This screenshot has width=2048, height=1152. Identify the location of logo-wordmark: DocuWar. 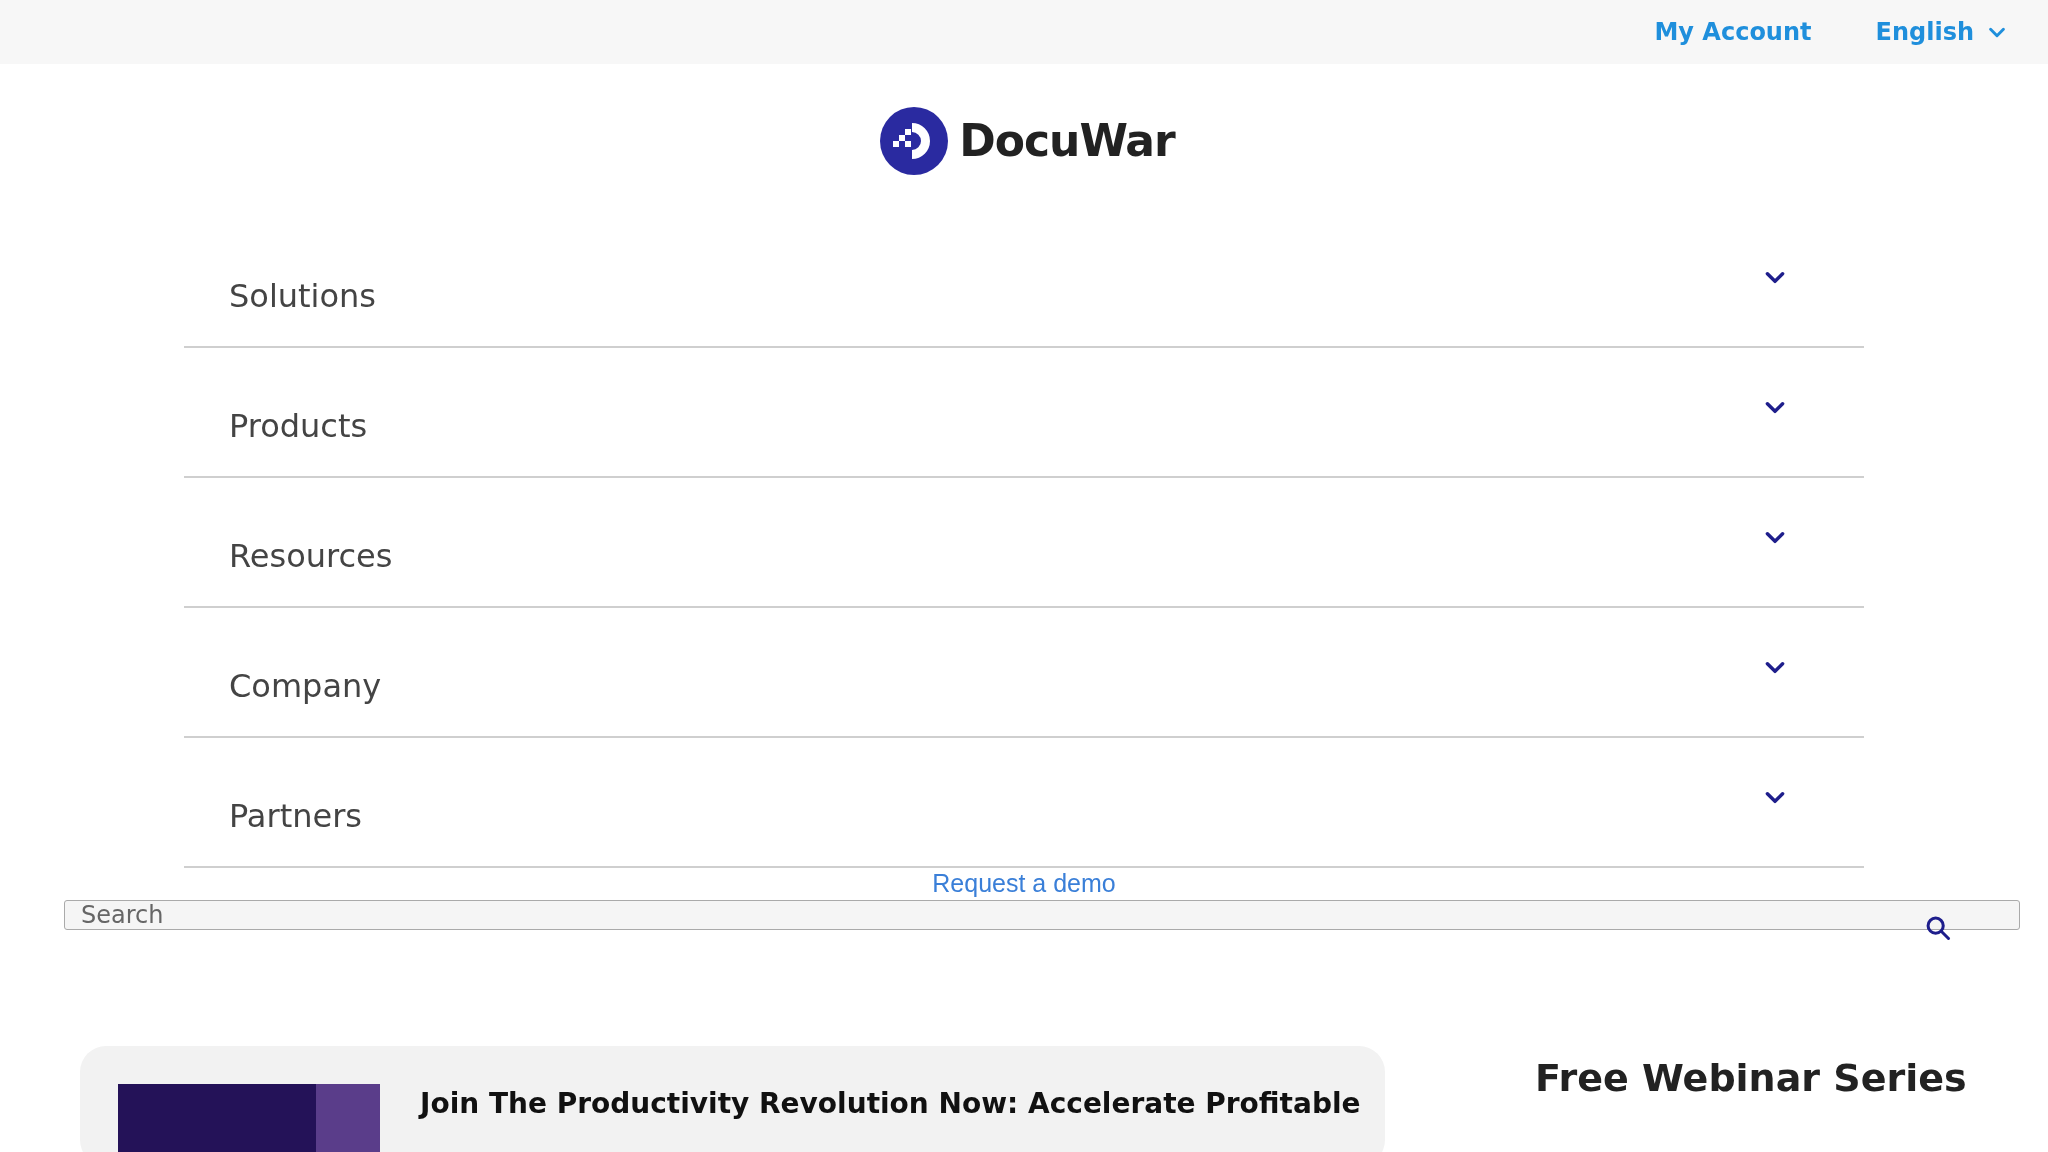
(1068, 141).